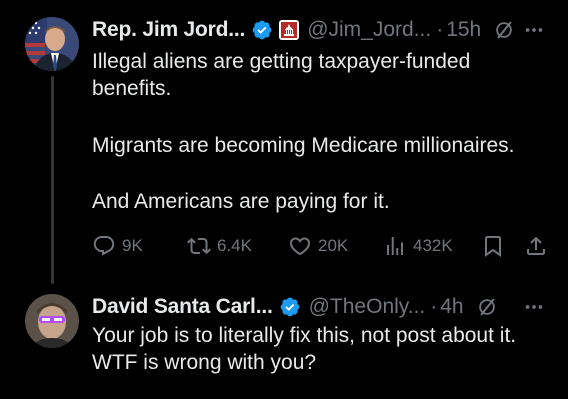  Describe the element at coordinates (333, 245) in the screenshot. I see `like-count: 20K` at that location.